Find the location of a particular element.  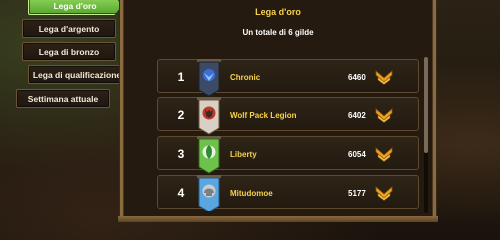

rank-number: 2 is located at coordinates (181, 115).